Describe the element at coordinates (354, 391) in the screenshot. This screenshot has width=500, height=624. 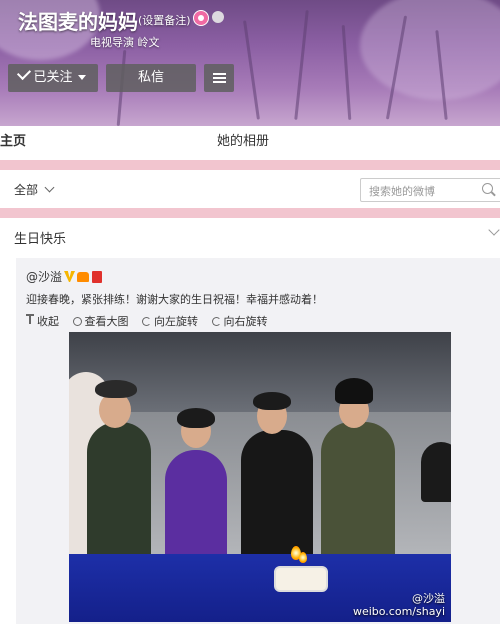
I see `photo-beanie` at that location.